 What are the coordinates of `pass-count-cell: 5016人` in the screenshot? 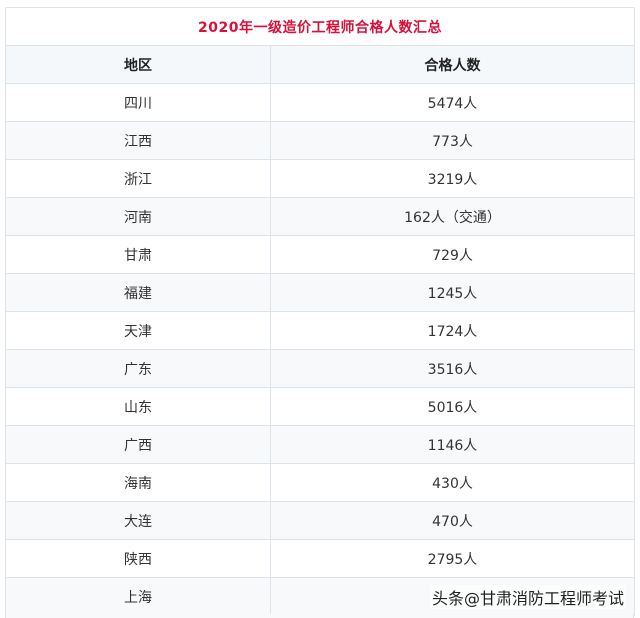 It's located at (452, 406).